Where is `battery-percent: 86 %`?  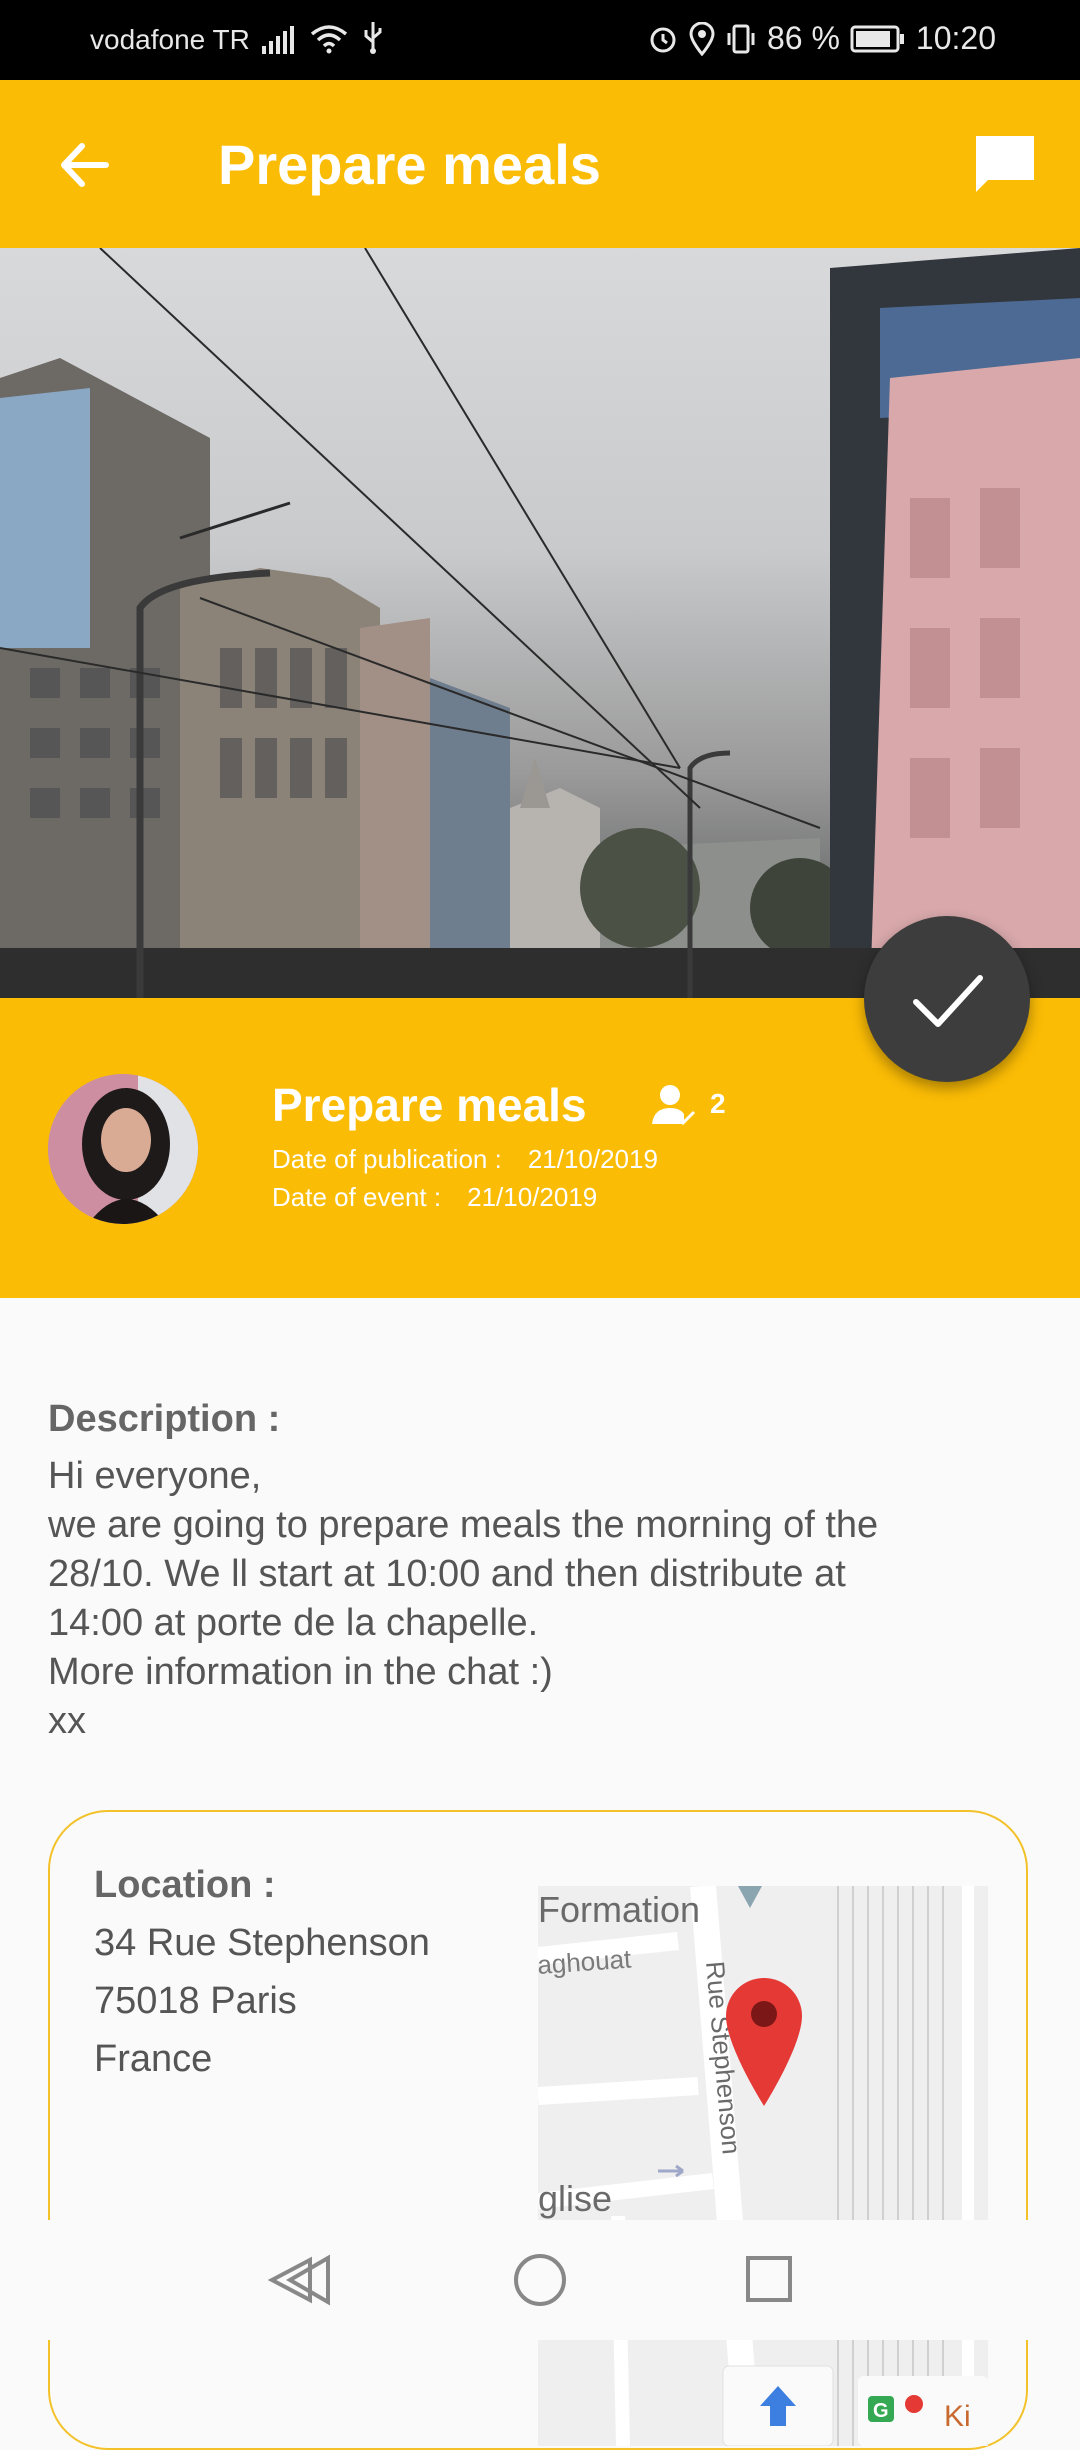
battery-percent: 86 % is located at coordinates (803, 38).